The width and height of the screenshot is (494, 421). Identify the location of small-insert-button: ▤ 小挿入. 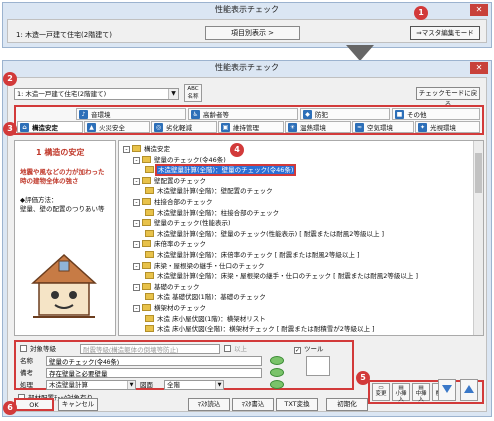
(401, 393).